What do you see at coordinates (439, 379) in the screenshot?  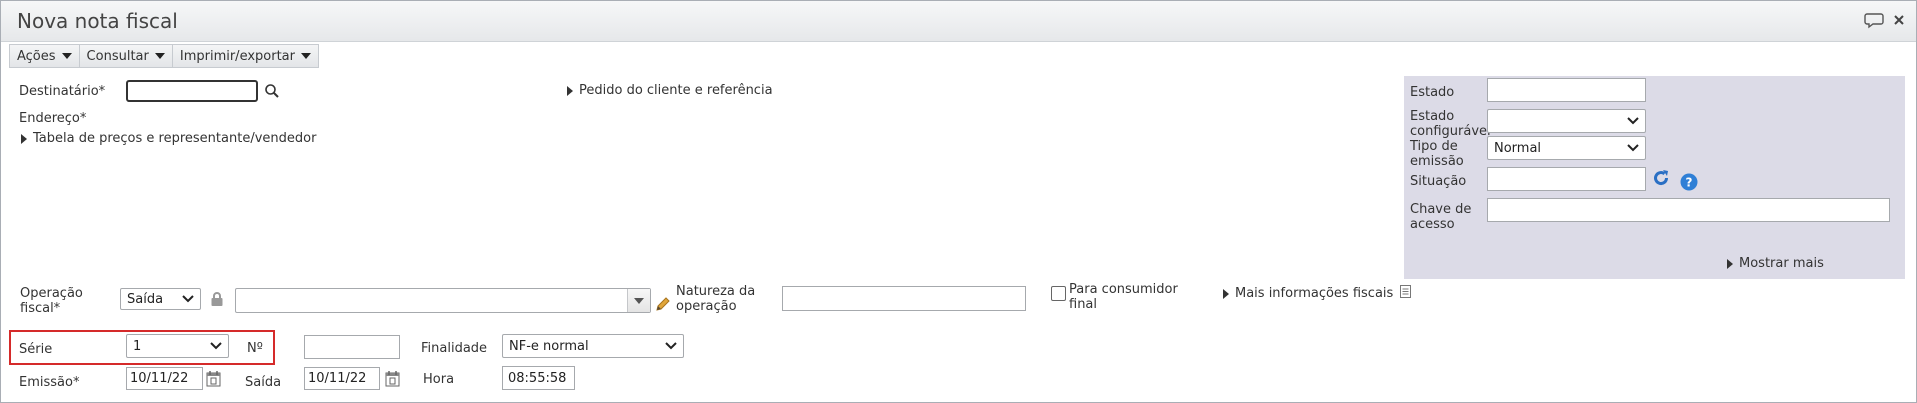 I see `hora-label: Hora` at bounding box center [439, 379].